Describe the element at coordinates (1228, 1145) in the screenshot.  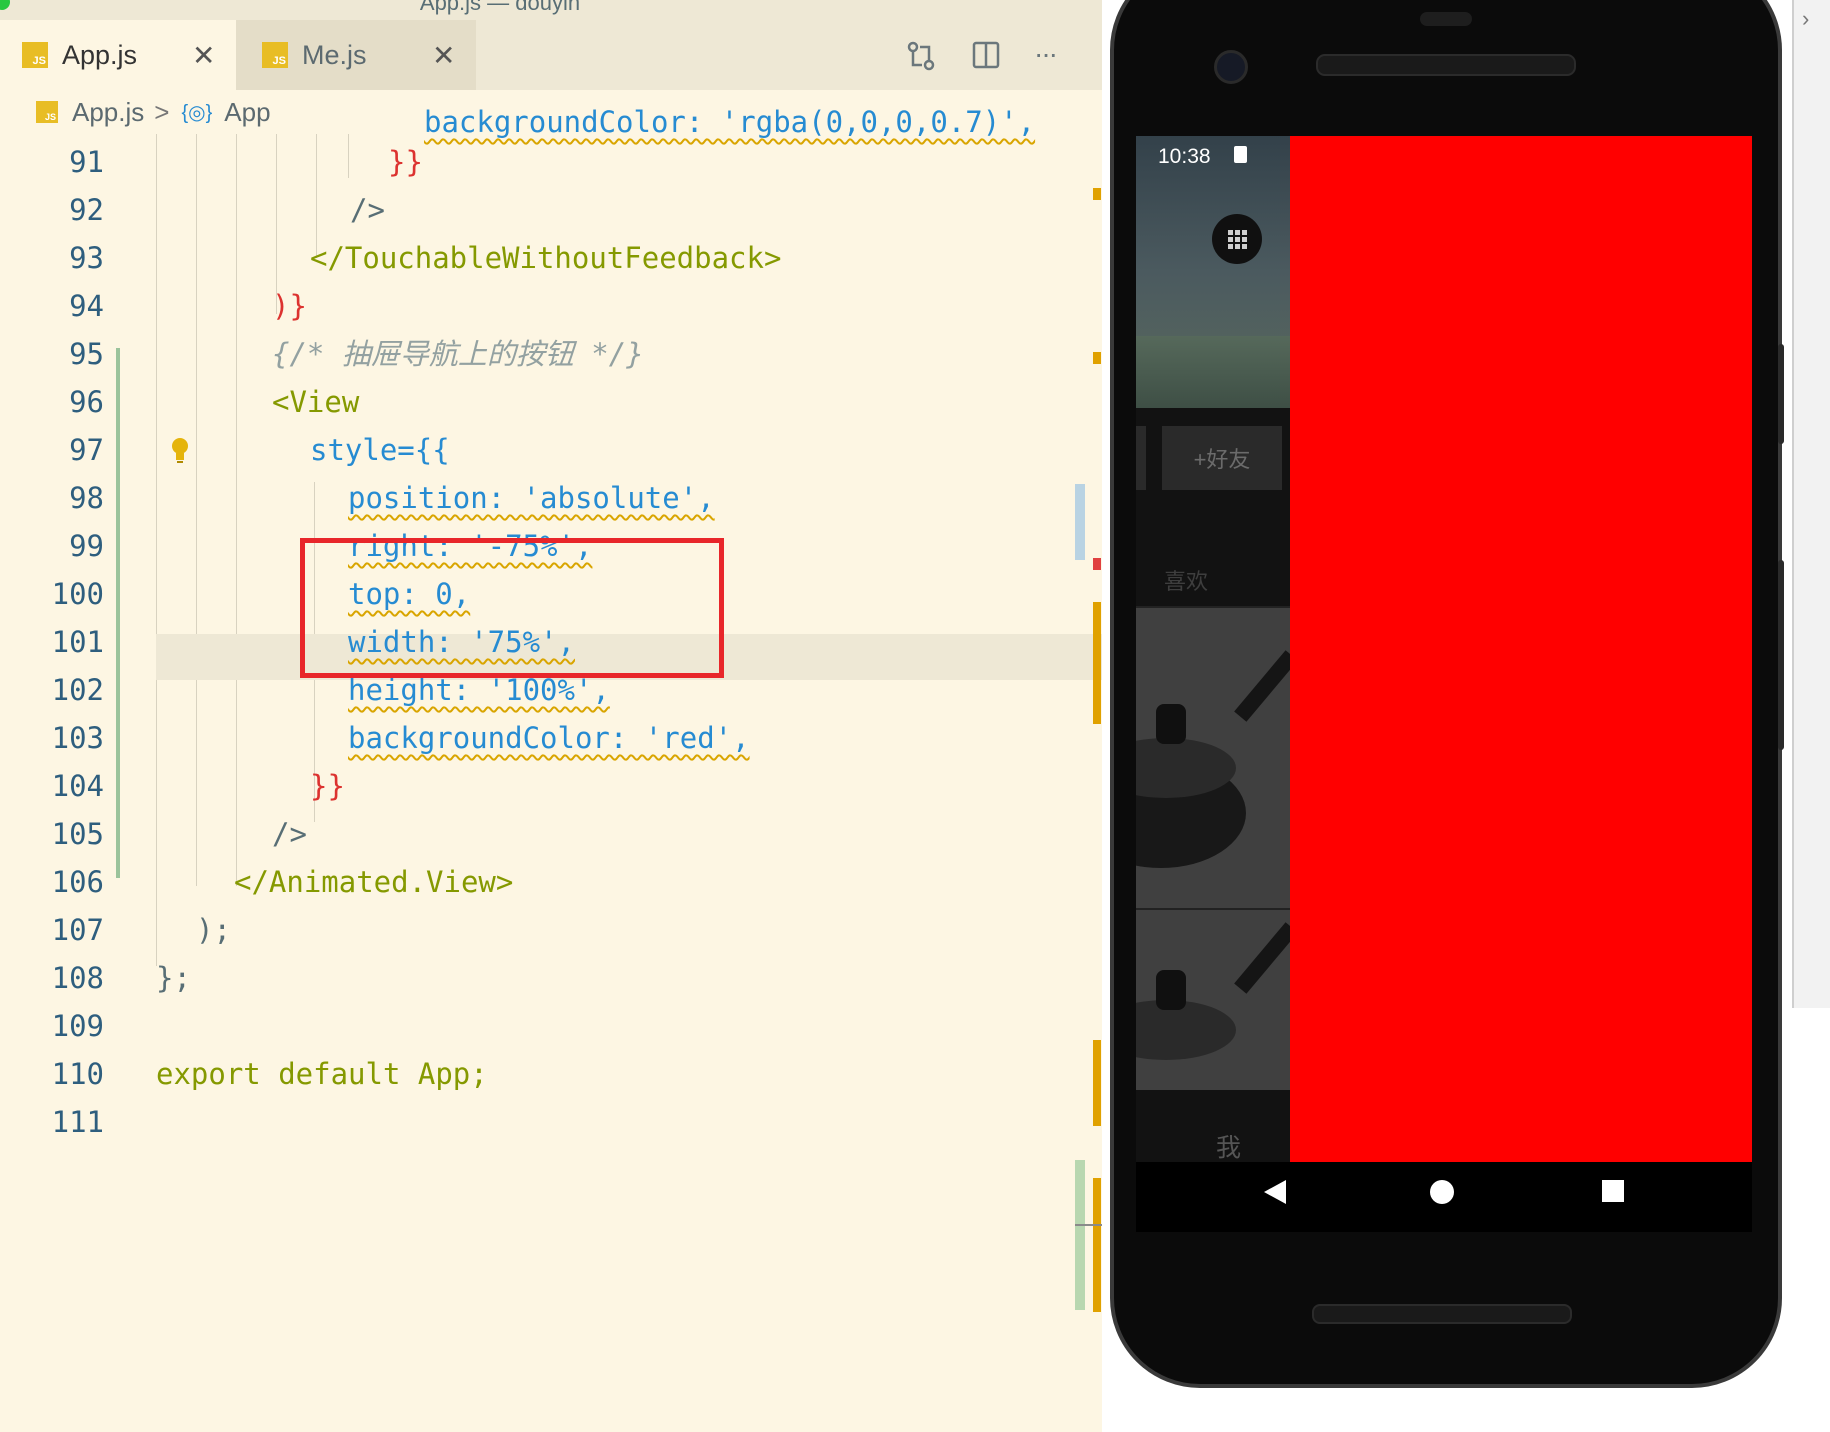
I see `tab-me: 我` at that location.